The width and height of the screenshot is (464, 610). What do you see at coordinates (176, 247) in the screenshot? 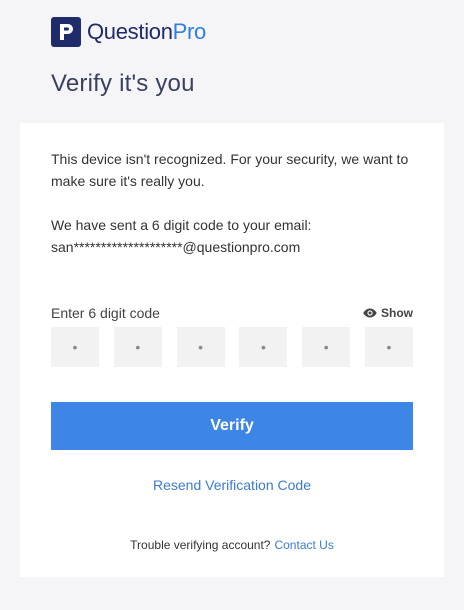
I see `masked-email: san********************@questionpro.com` at bounding box center [176, 247].